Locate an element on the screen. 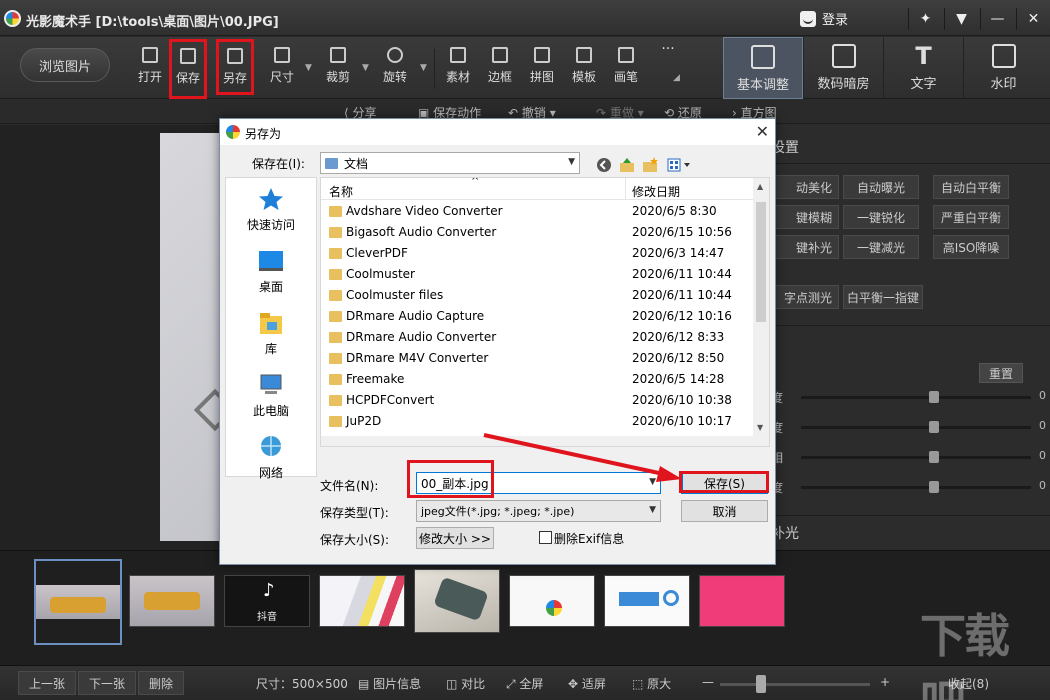 The image size is (1050, 700). place-library: 库 is located at coordinates (271, 333).